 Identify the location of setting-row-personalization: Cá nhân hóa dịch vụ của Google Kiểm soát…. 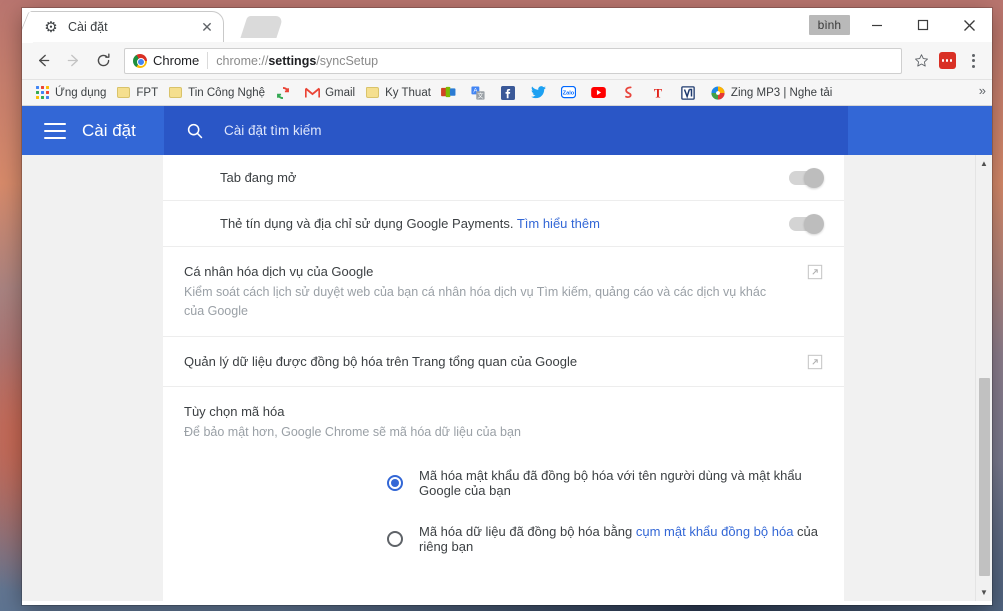
(503, 292).